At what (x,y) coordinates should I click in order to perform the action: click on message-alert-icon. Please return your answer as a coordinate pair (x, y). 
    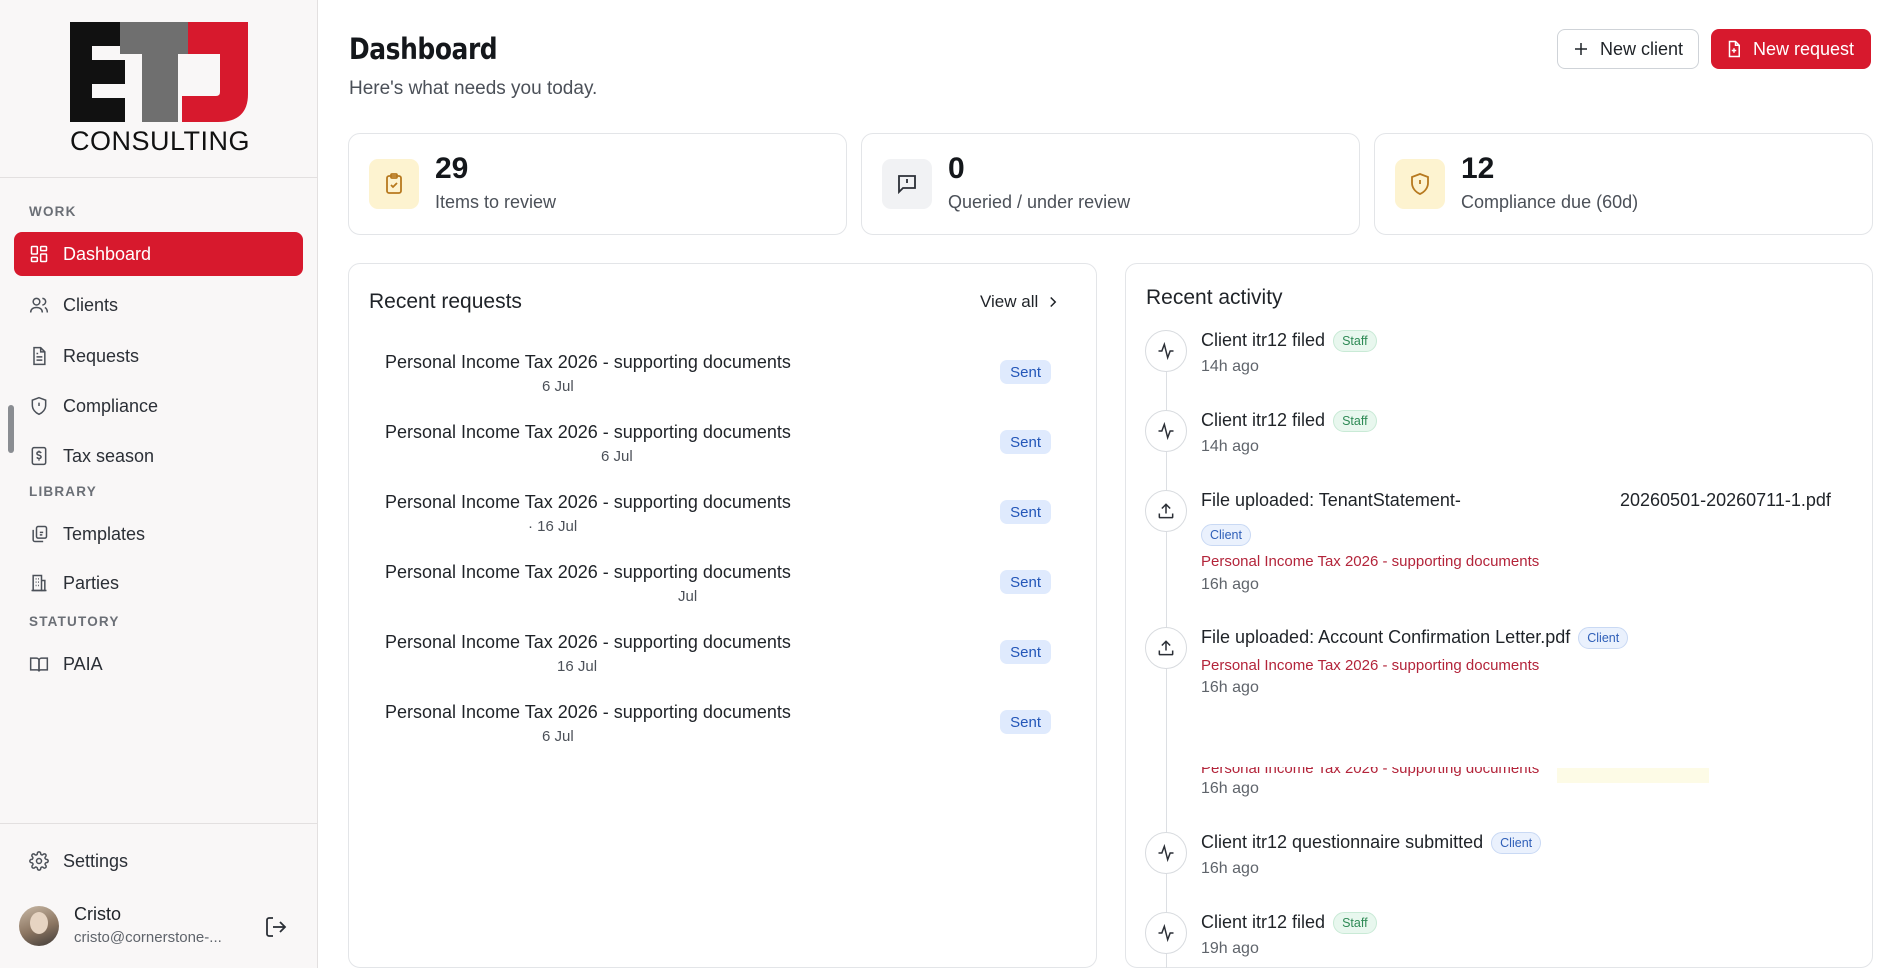
    Looking at the image, I should click on (907, 184).